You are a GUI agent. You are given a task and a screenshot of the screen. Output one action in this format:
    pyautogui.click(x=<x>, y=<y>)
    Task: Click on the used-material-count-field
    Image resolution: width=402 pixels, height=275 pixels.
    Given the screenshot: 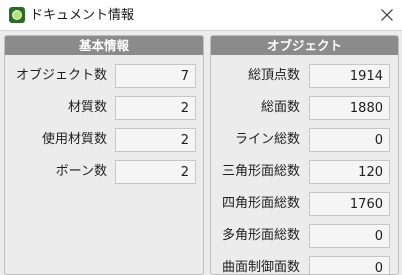 What is the action you would take?
    pyautogui.click(x=155, y=140)
    